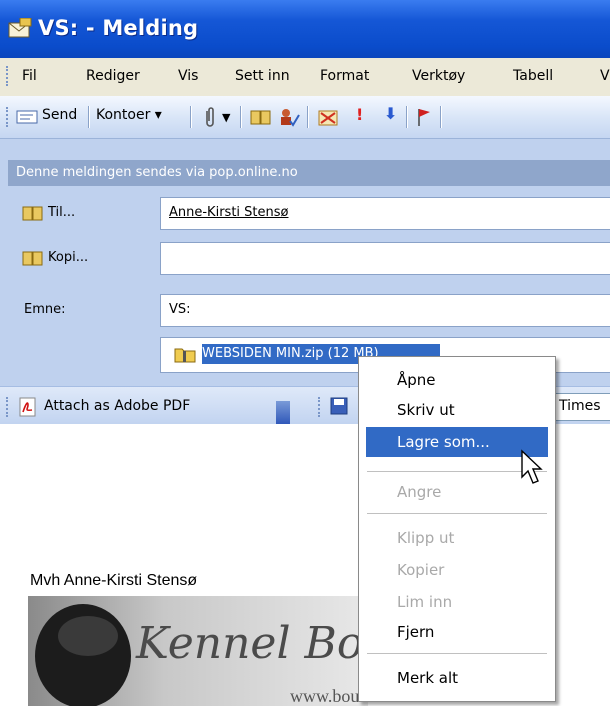 The width and height of the screenshot is (610, 706). Describe the element at coordinates (416, 380) in the screenshot. I see `menu-open: Åpne` at that location.